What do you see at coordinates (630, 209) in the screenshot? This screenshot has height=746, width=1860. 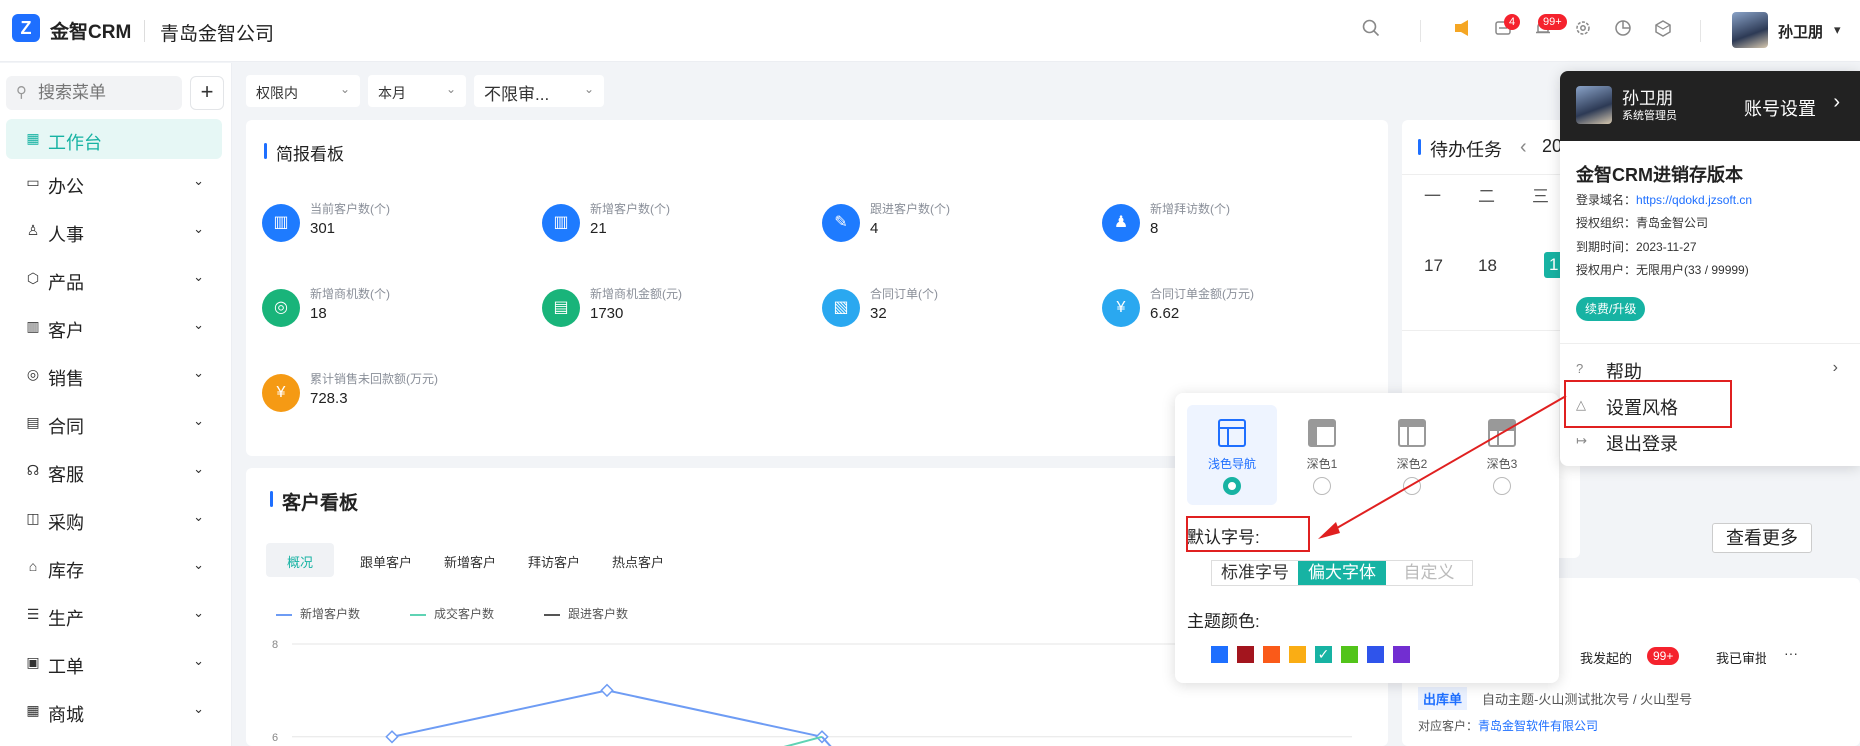 I see `stat-label: 新增客户数(个)` at bounding box center [630, 209].